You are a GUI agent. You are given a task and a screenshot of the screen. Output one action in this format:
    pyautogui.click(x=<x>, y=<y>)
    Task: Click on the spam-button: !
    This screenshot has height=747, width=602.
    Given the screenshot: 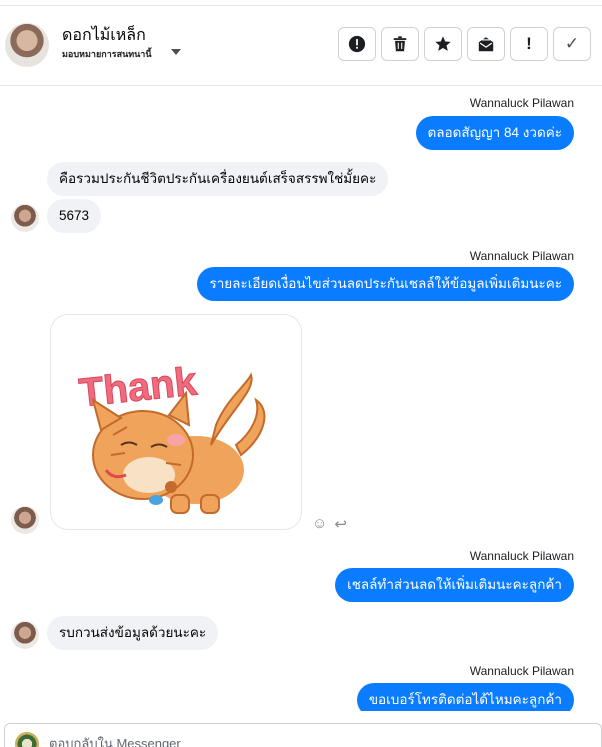 What is the action you would take?
    pyautogui.click(x=529, y=44)
    